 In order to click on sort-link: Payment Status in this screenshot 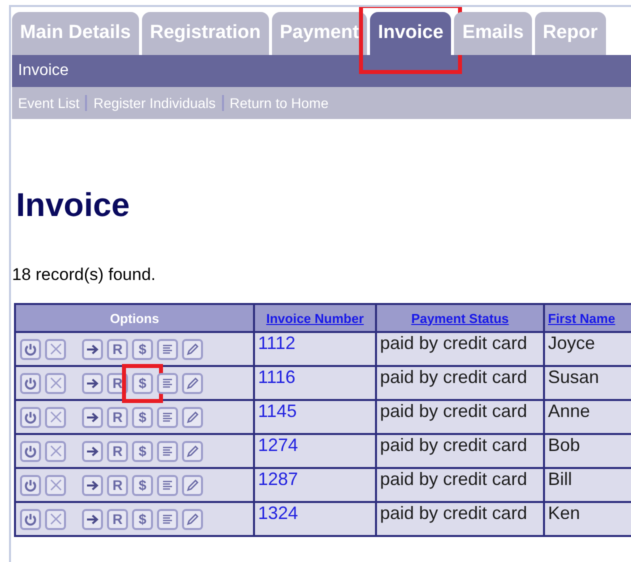, I will do `click(460, 318)`.